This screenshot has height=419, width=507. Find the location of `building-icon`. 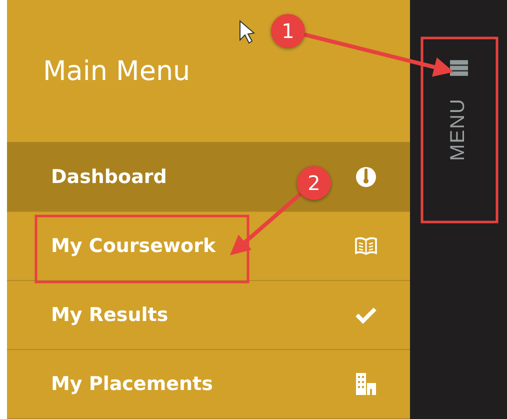

building-icon is located at coordinates (366, 384).